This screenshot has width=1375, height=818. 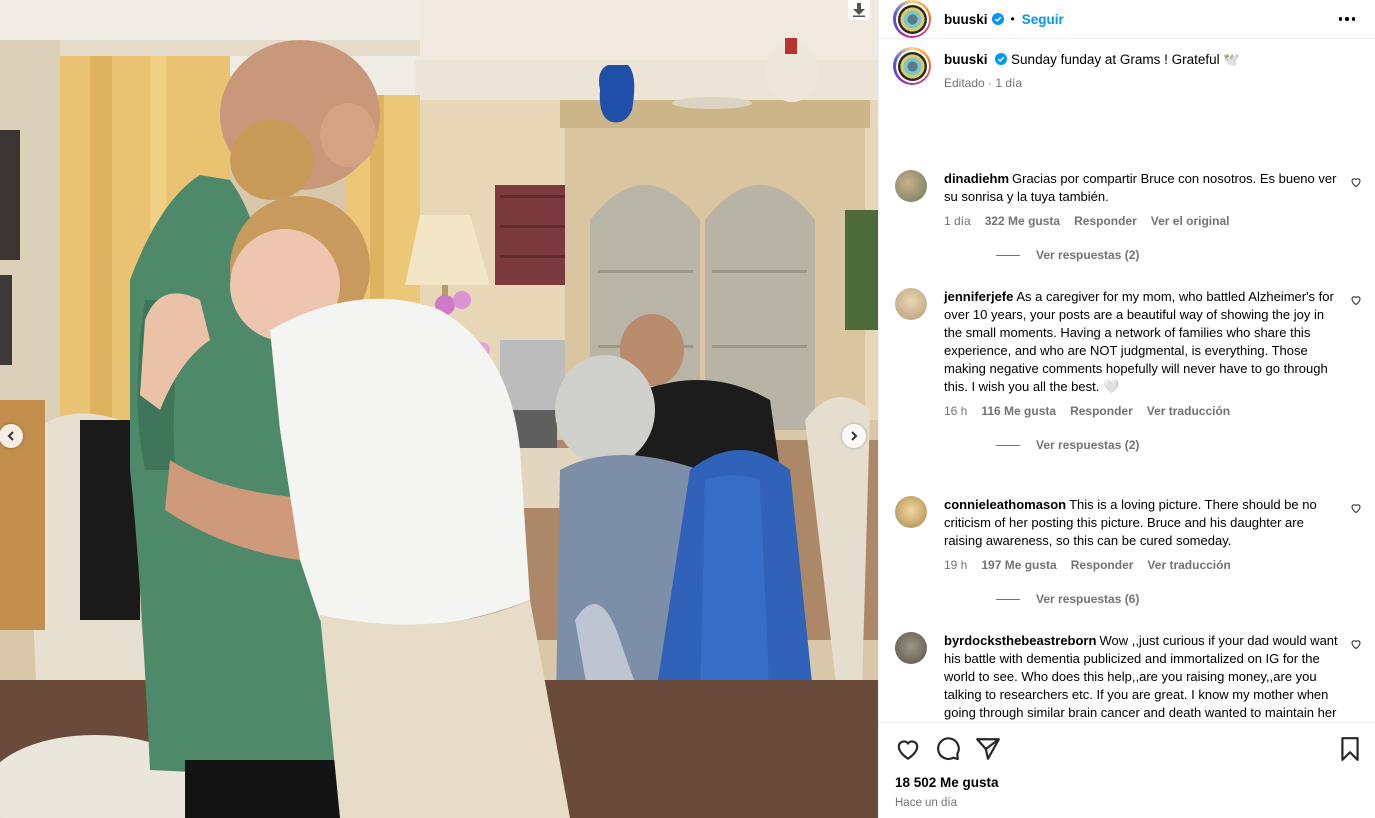 I want to click on chevron-left-icon, so click(x=10, y=436).